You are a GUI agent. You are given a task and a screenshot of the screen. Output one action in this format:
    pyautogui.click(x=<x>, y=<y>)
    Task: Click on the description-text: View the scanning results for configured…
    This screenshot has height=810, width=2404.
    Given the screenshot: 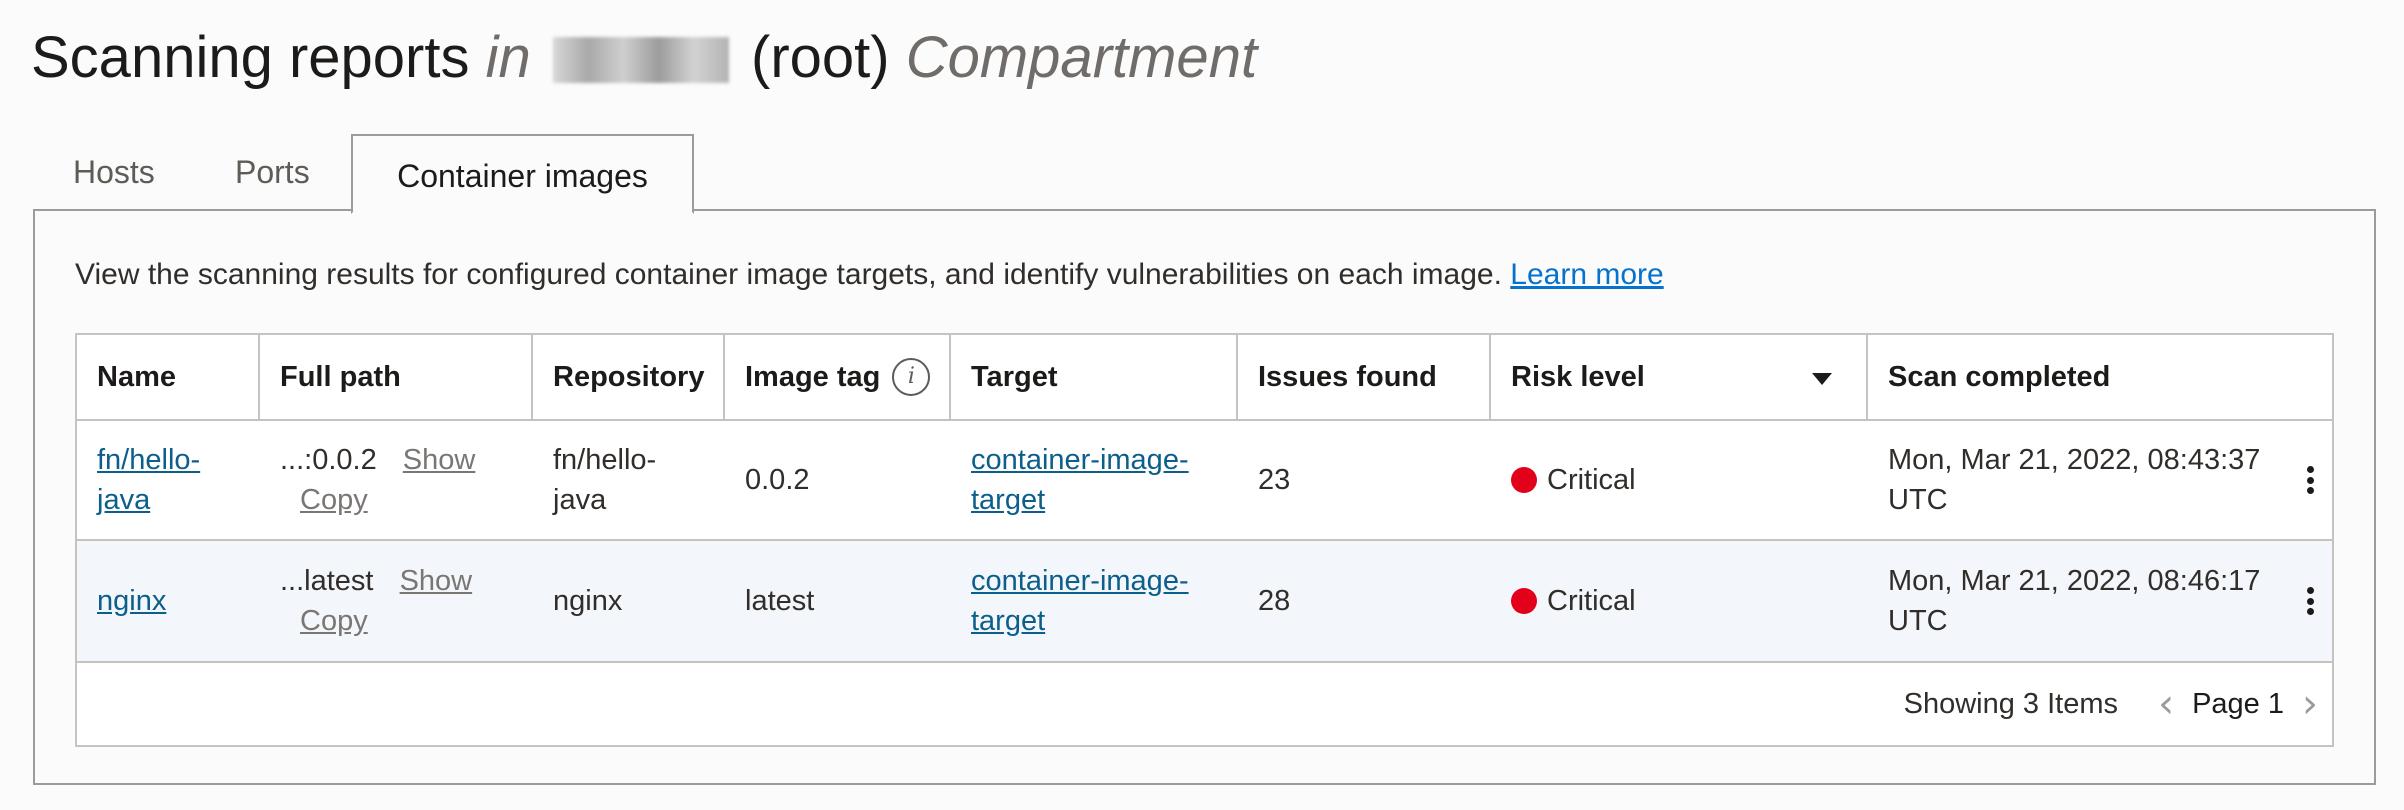 What is the action you would take?
    pyautogui.click(x=788, y=274)
    